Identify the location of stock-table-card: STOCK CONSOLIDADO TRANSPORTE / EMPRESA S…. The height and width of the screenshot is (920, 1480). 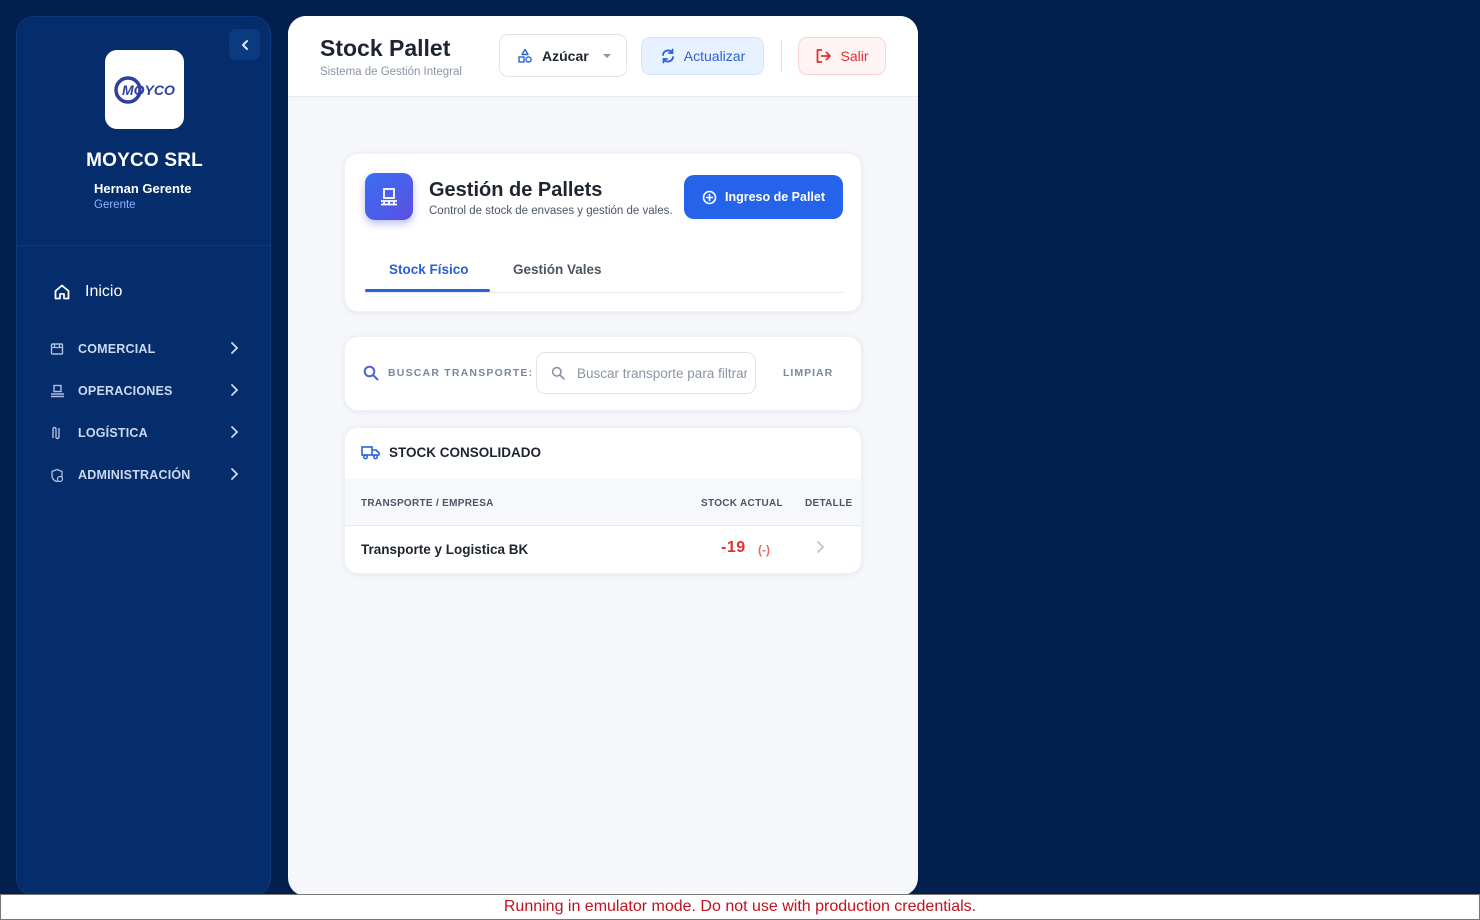
(603, 500).